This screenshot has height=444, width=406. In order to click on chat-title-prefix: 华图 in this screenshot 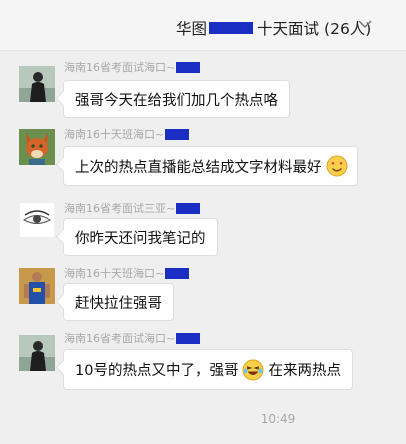, I will do `click(192, 29)`.